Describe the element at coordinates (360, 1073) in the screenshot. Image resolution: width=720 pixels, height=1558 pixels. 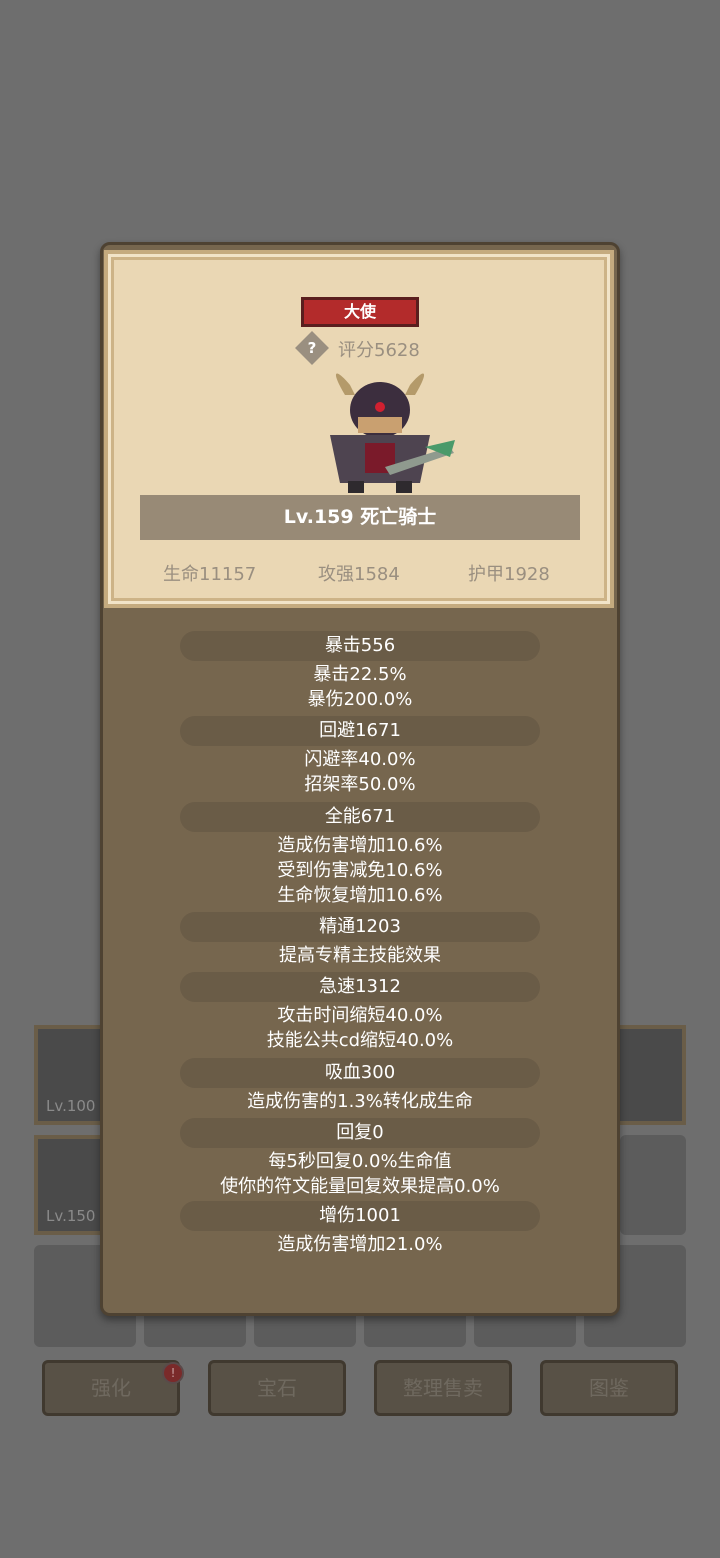
I see `stat-header-lifesteal: 吸血300` at that location.